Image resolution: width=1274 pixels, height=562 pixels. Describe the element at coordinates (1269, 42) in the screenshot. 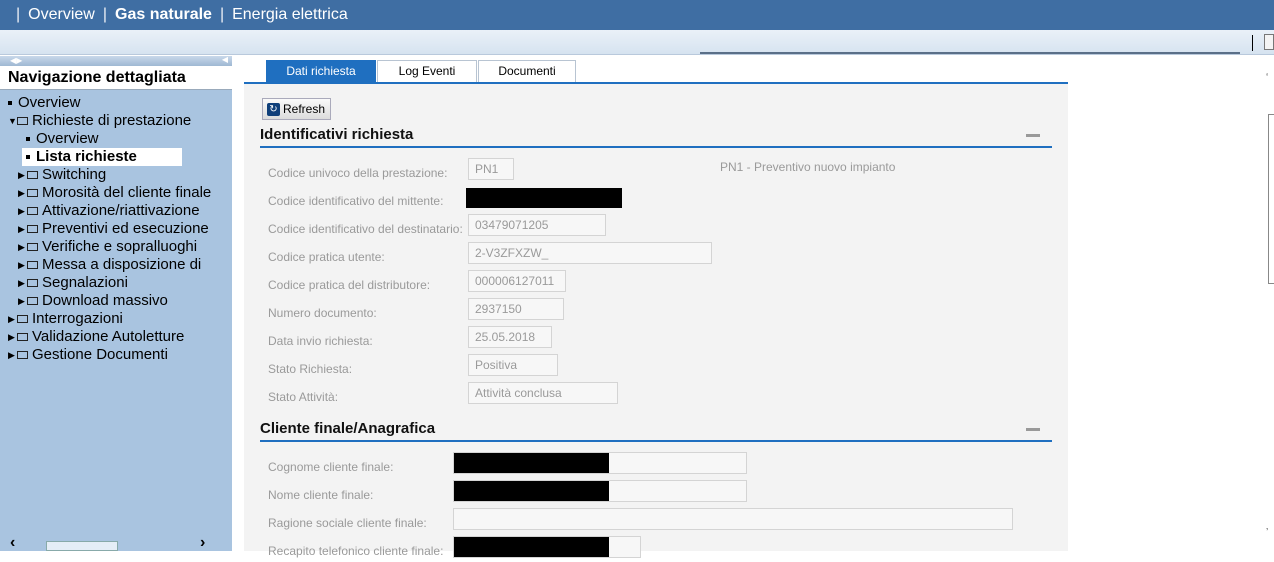

I see `document-icon` at that location.